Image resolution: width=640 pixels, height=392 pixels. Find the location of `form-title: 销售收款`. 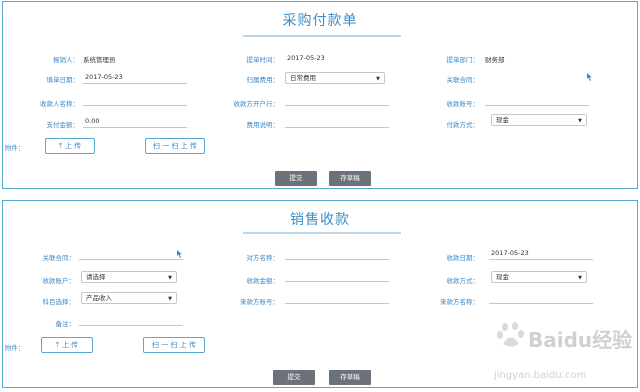

form-title: 销售收款 is located at coordinates (320, 220).